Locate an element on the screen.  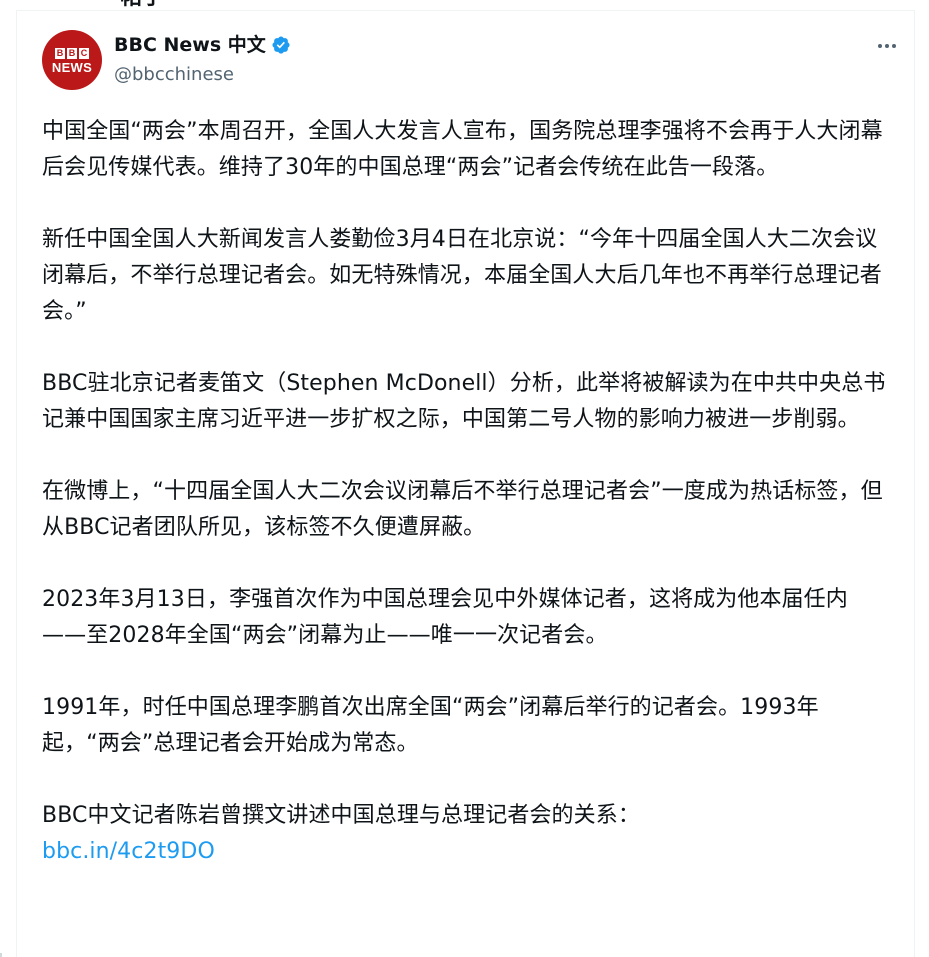
author-name-row: BBC News 中文 is located at coordinates (202, 45).